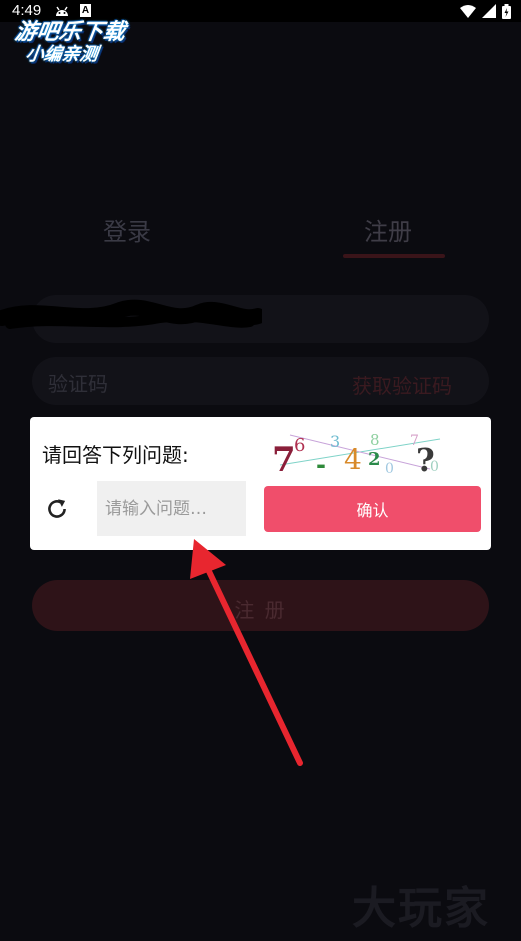  Describe the element at coordinates (115, 455) in the screenshot. I see `dialog-question: 请回答下列问题:` at that location.